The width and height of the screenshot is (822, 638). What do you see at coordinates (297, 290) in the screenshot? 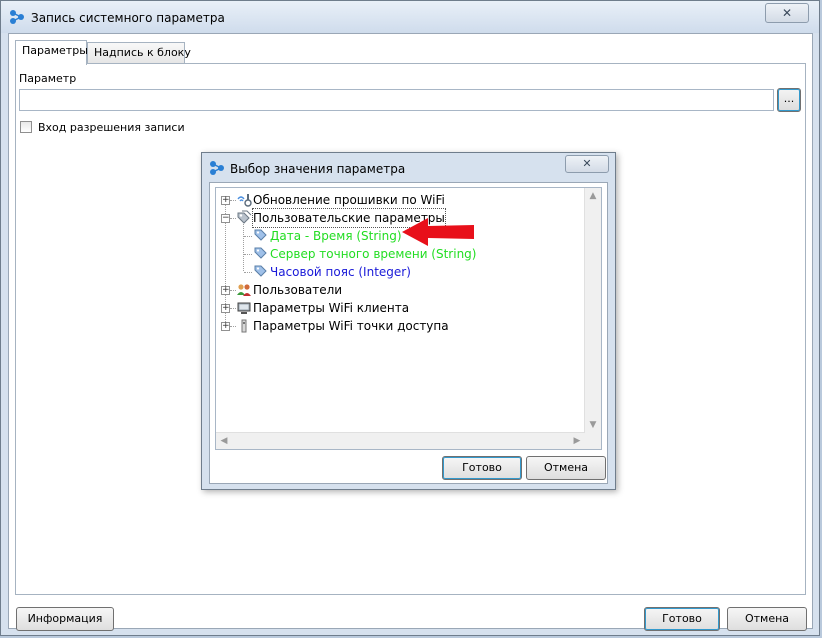
I see `tree-item-users: Пользователи` at bounding box center [297, 290].